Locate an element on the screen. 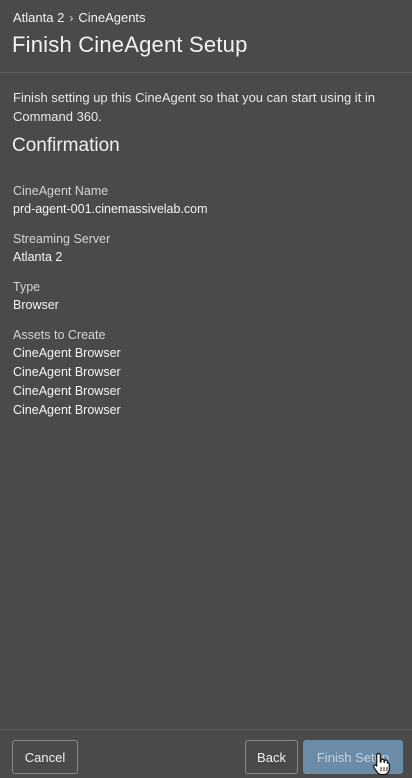 This screenshot has width=412, height=778. cancel-button: Cancel is located at coordinates (45, 757).